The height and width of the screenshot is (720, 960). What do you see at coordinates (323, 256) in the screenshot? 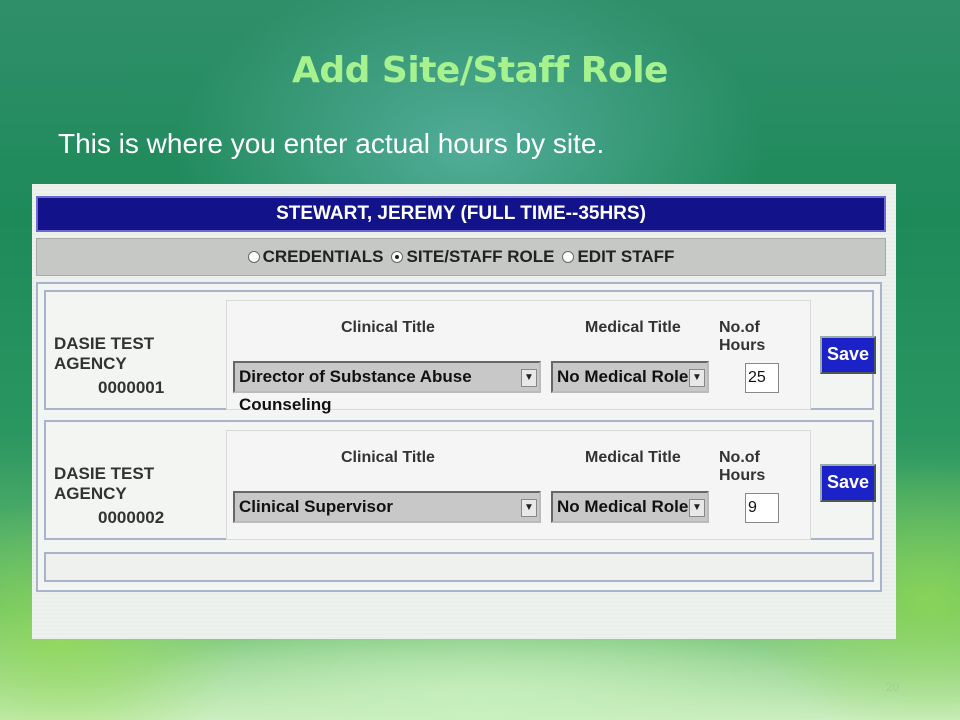
I see `tab-credentials-label: CREDENTIALS` at bounding box center [323, 256].